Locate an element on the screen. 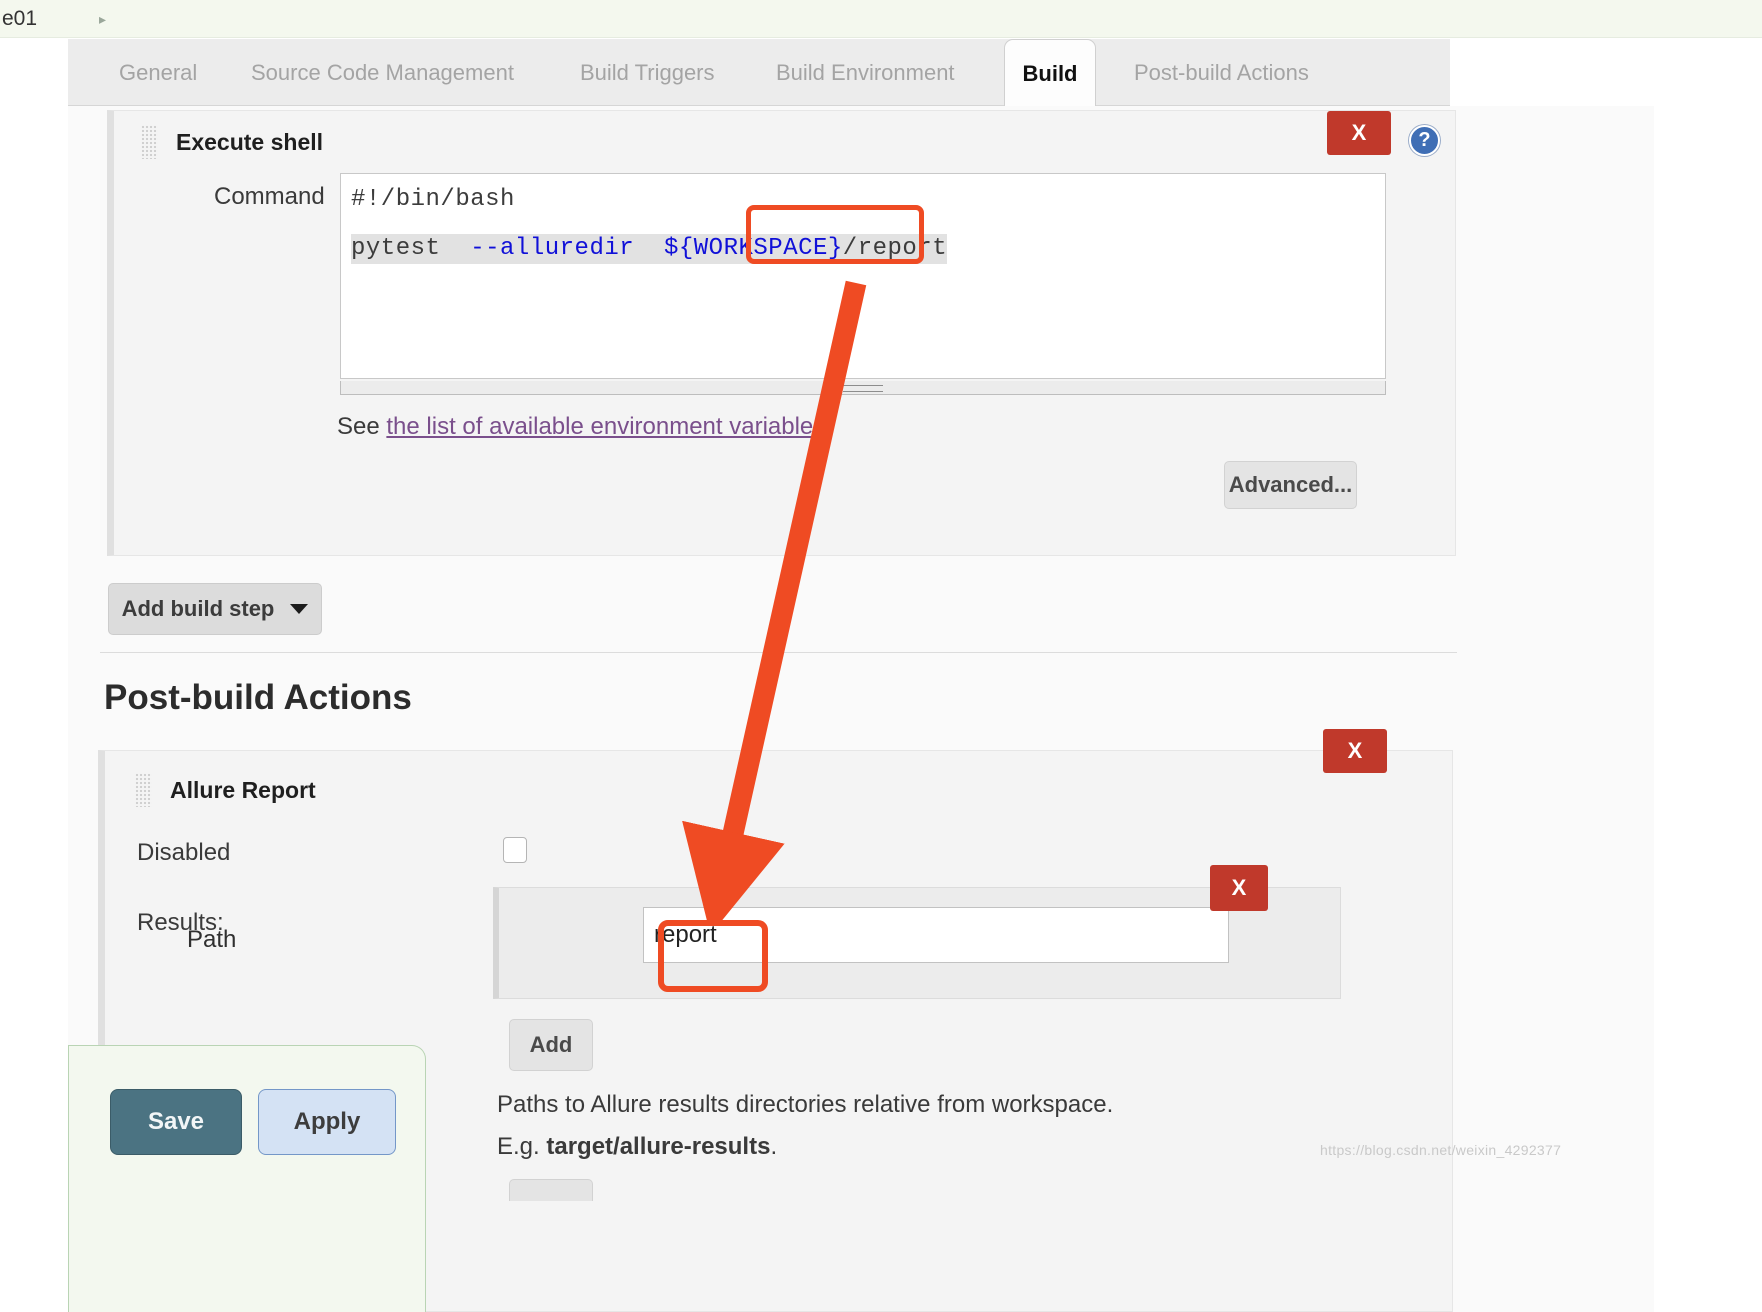  disabled-checkbox is located at coordinates (515, 850).